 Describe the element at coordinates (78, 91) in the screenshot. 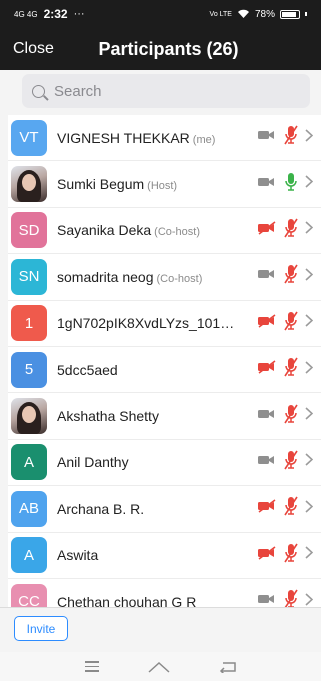

I see `search-placeholder: Search` at that location.